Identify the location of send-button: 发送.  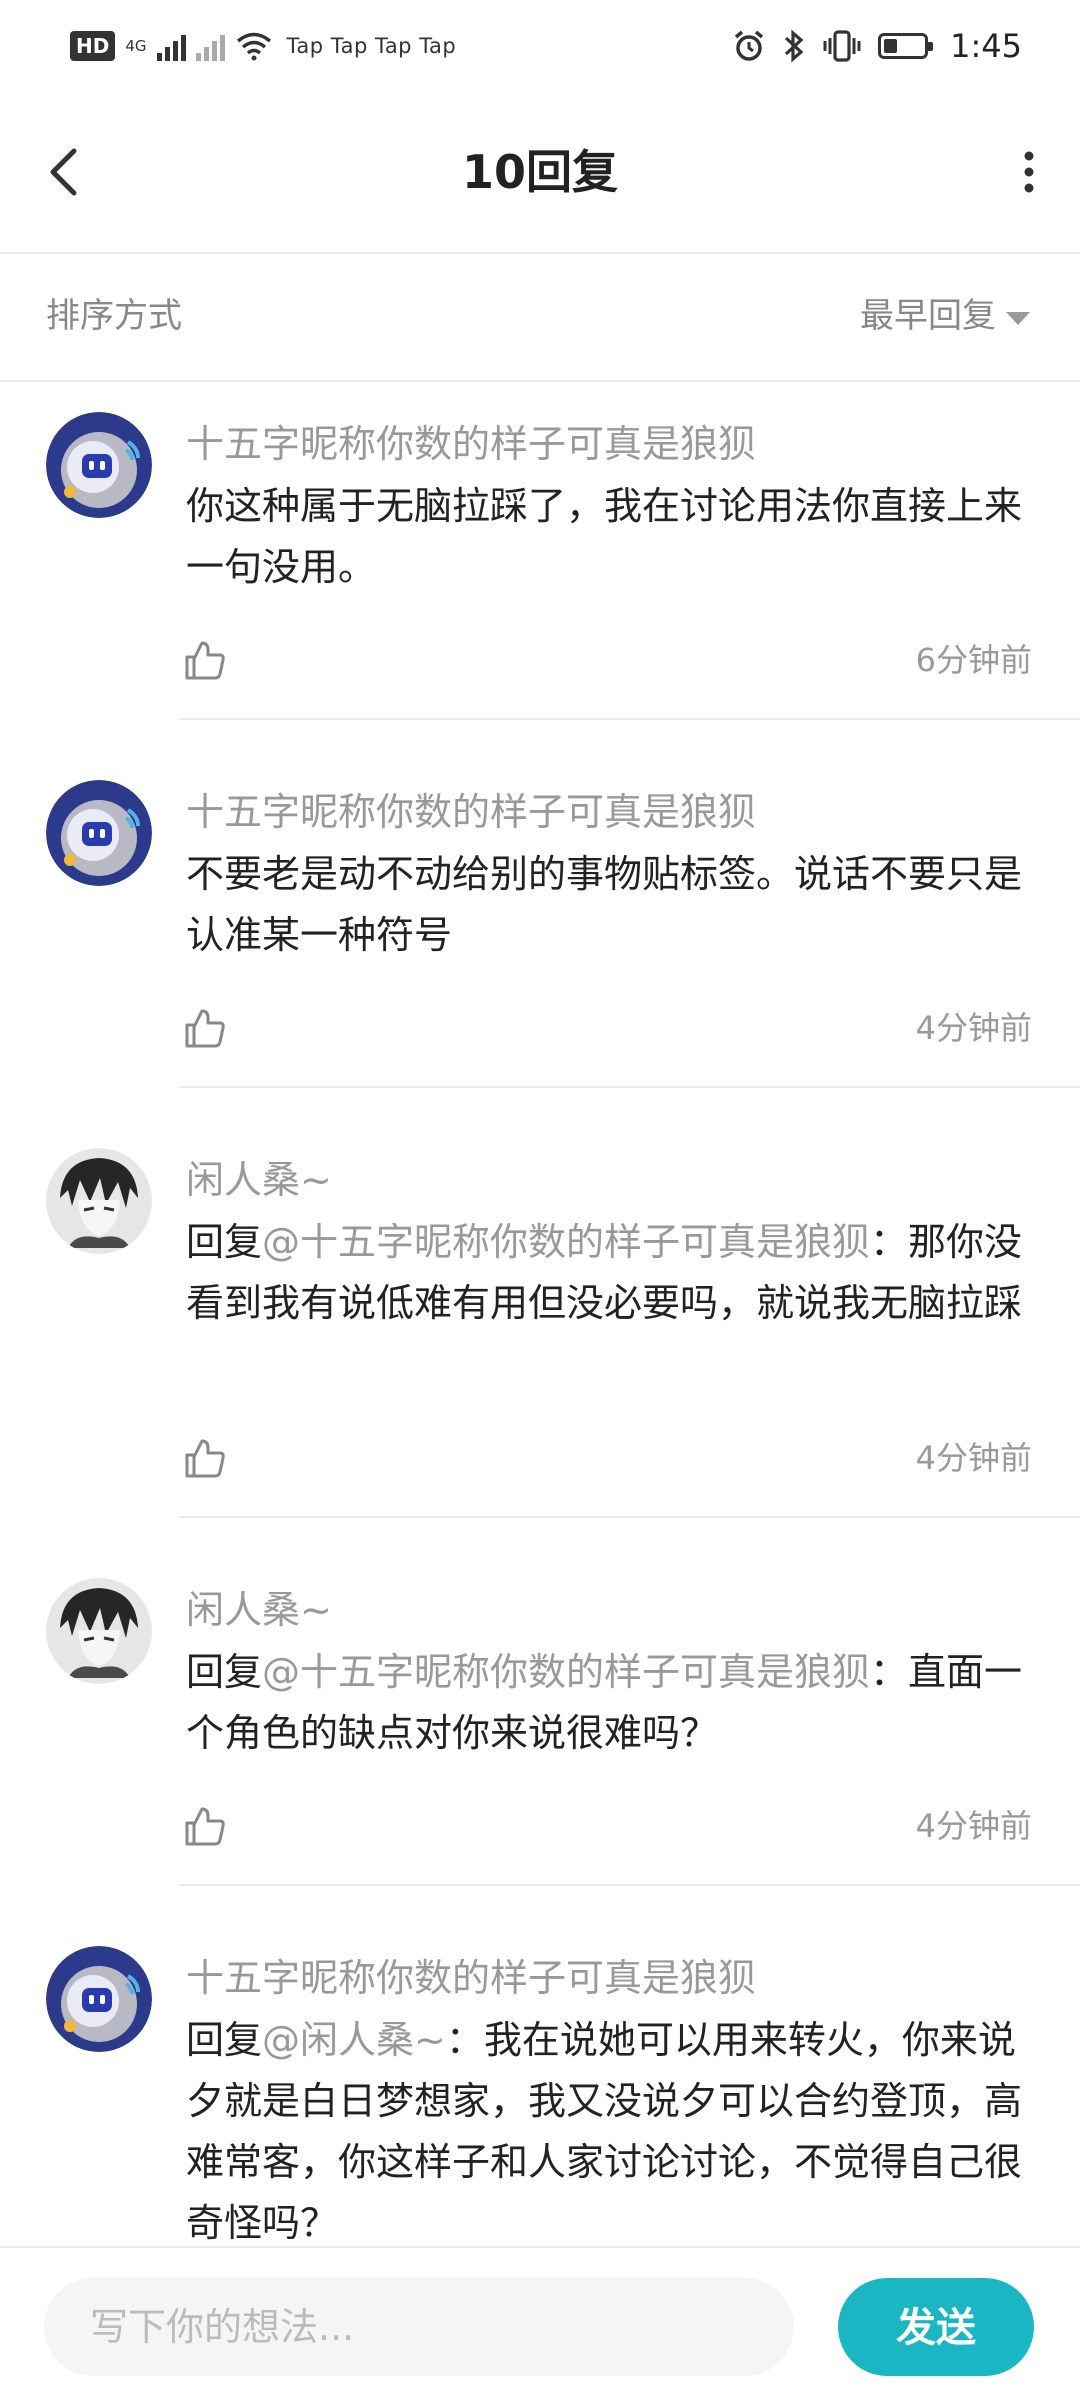
(936, 2327).